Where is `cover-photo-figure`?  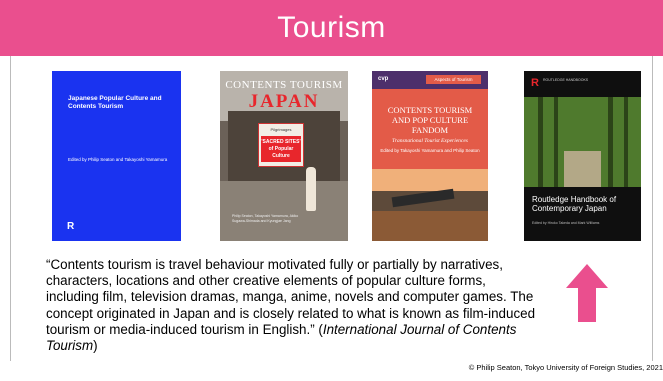 cover-photo-figure is located at coordinates (311, 189).